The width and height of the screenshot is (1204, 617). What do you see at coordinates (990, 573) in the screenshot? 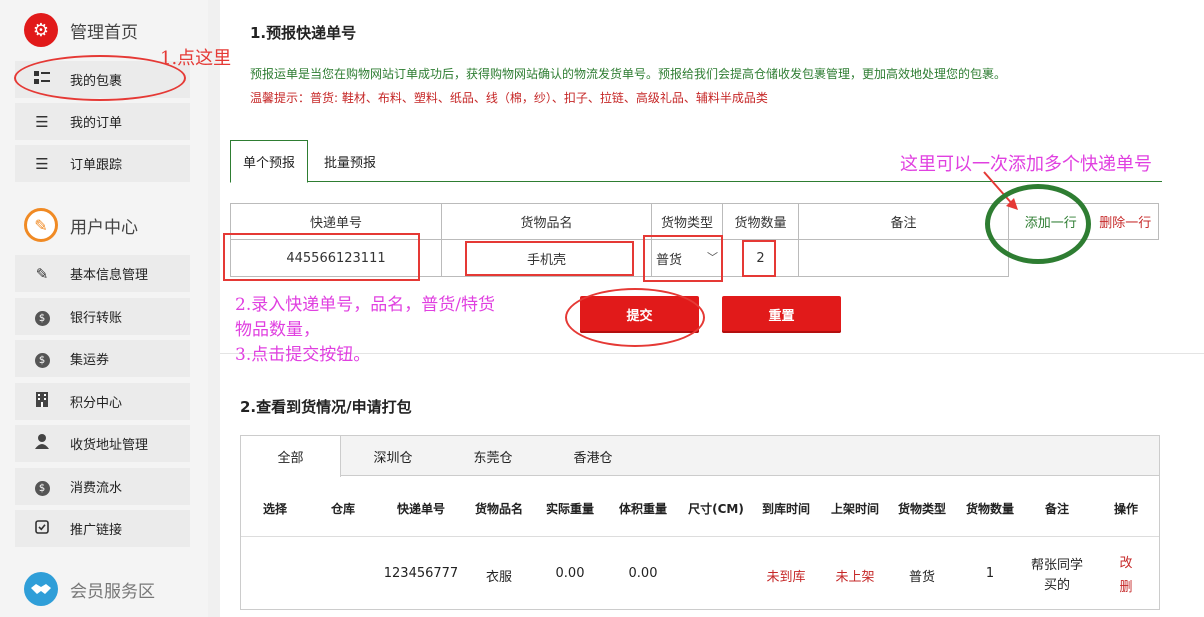
I see `row-quantity: 1` at bounding box center [990, 573].